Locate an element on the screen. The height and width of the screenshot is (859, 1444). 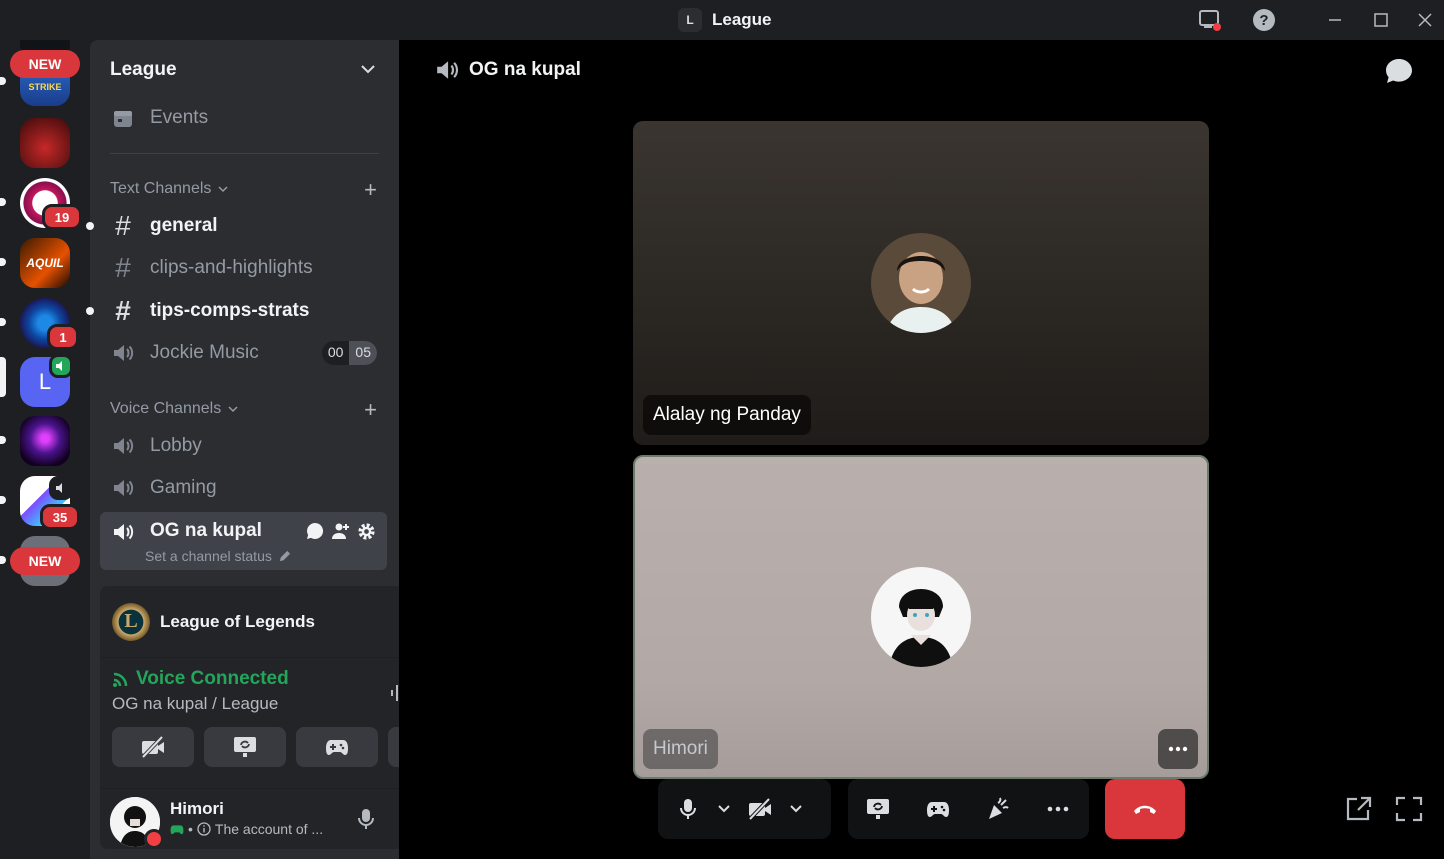
channel-label: clips-and-highlights is located at coordinates (231, 267).